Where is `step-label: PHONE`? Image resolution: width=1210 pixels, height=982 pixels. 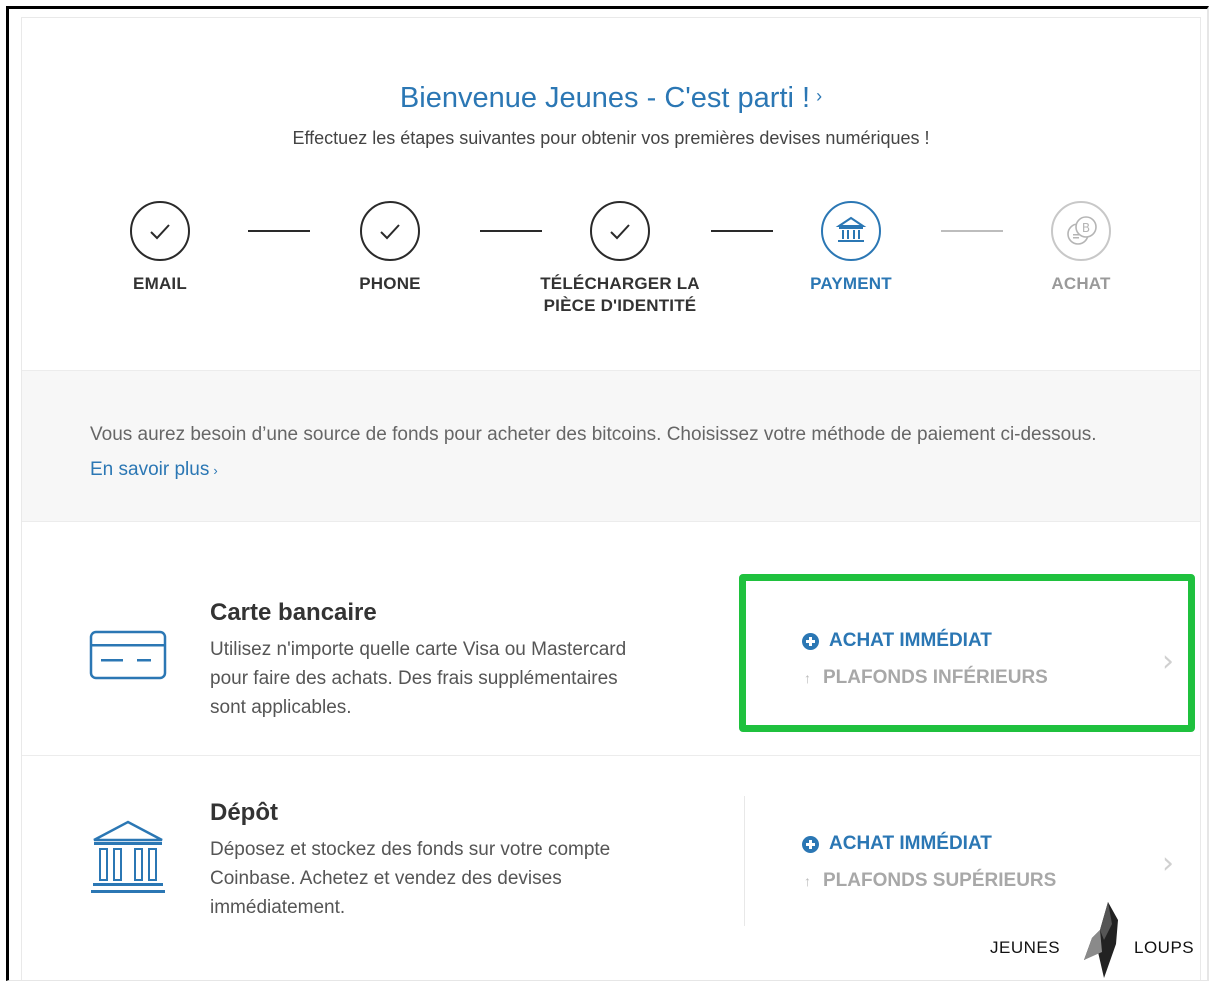 step-label: PHONE is located at coordinates (390, 283).